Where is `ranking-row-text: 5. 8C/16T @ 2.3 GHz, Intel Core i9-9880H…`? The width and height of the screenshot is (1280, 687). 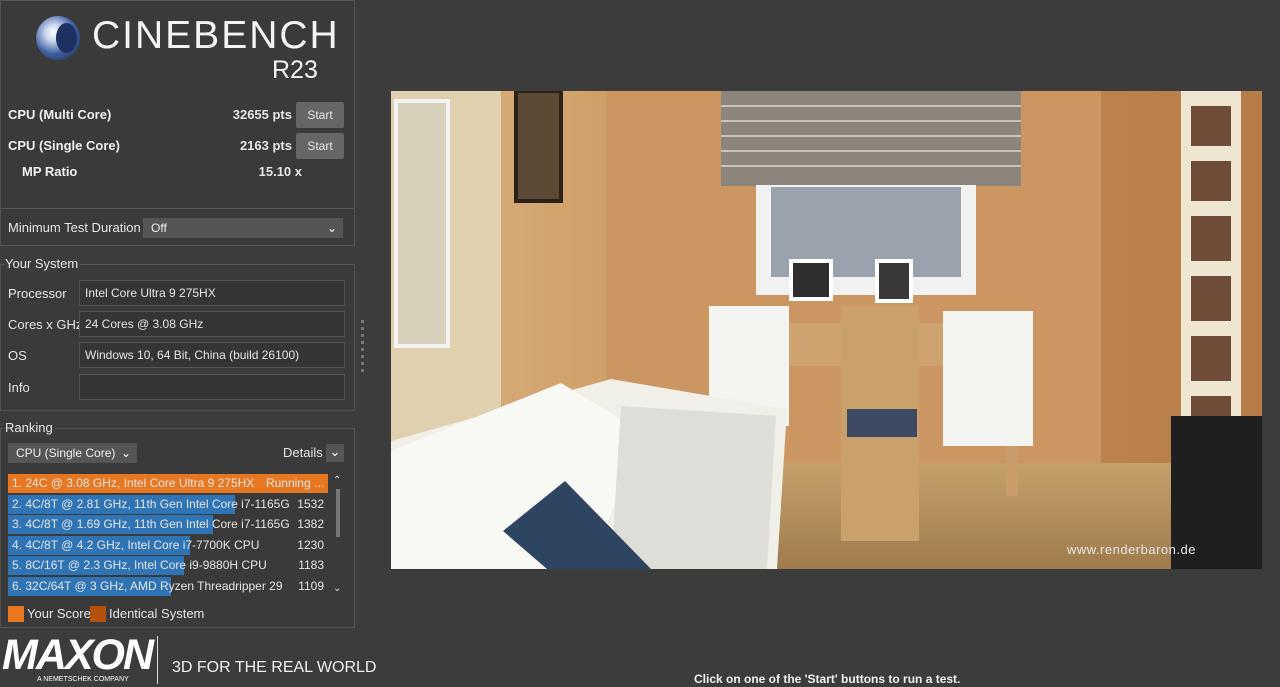 ranking-row-text: 5. 8C/16T @ 2.3 GHz, Intel Core i9-9880H… is located at coordinates (139, 565).